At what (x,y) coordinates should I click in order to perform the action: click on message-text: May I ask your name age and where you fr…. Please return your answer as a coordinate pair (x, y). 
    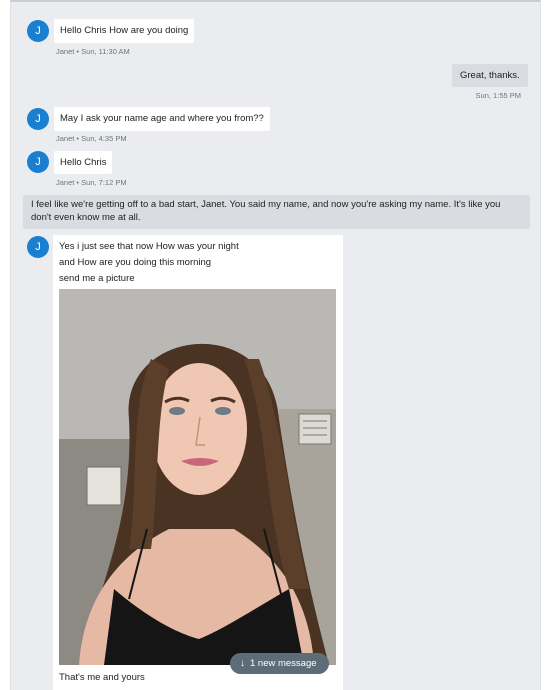
    Looking at the image, I should click on (162, 118).